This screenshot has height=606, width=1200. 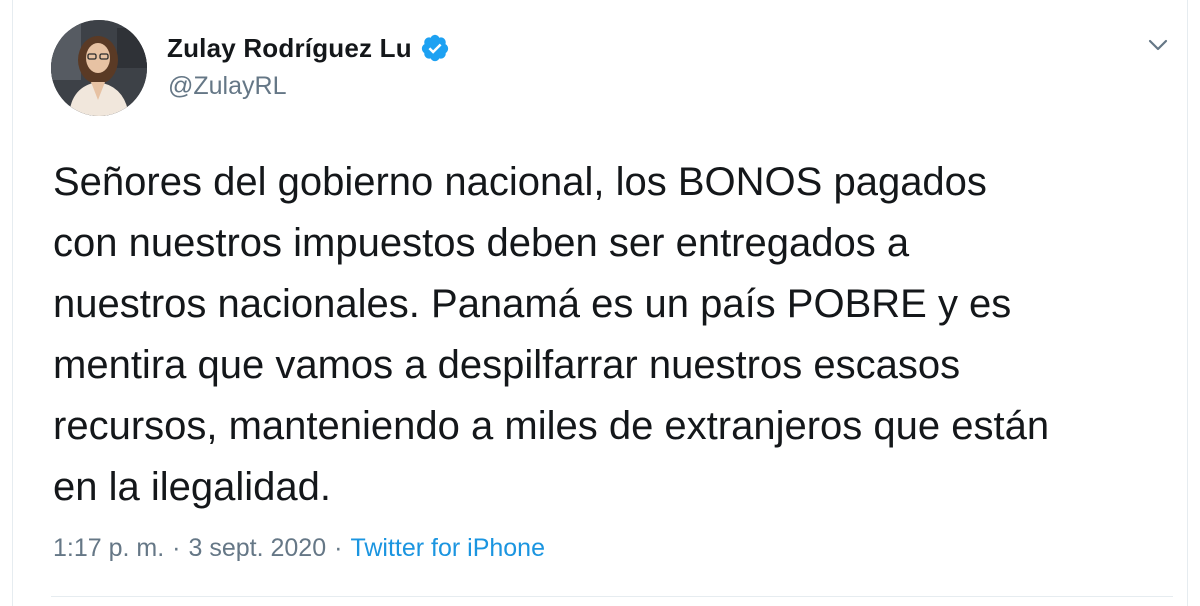 I want to click on author-name-row: Zulay Rodríguez Lu, so click(x=308, y=48).